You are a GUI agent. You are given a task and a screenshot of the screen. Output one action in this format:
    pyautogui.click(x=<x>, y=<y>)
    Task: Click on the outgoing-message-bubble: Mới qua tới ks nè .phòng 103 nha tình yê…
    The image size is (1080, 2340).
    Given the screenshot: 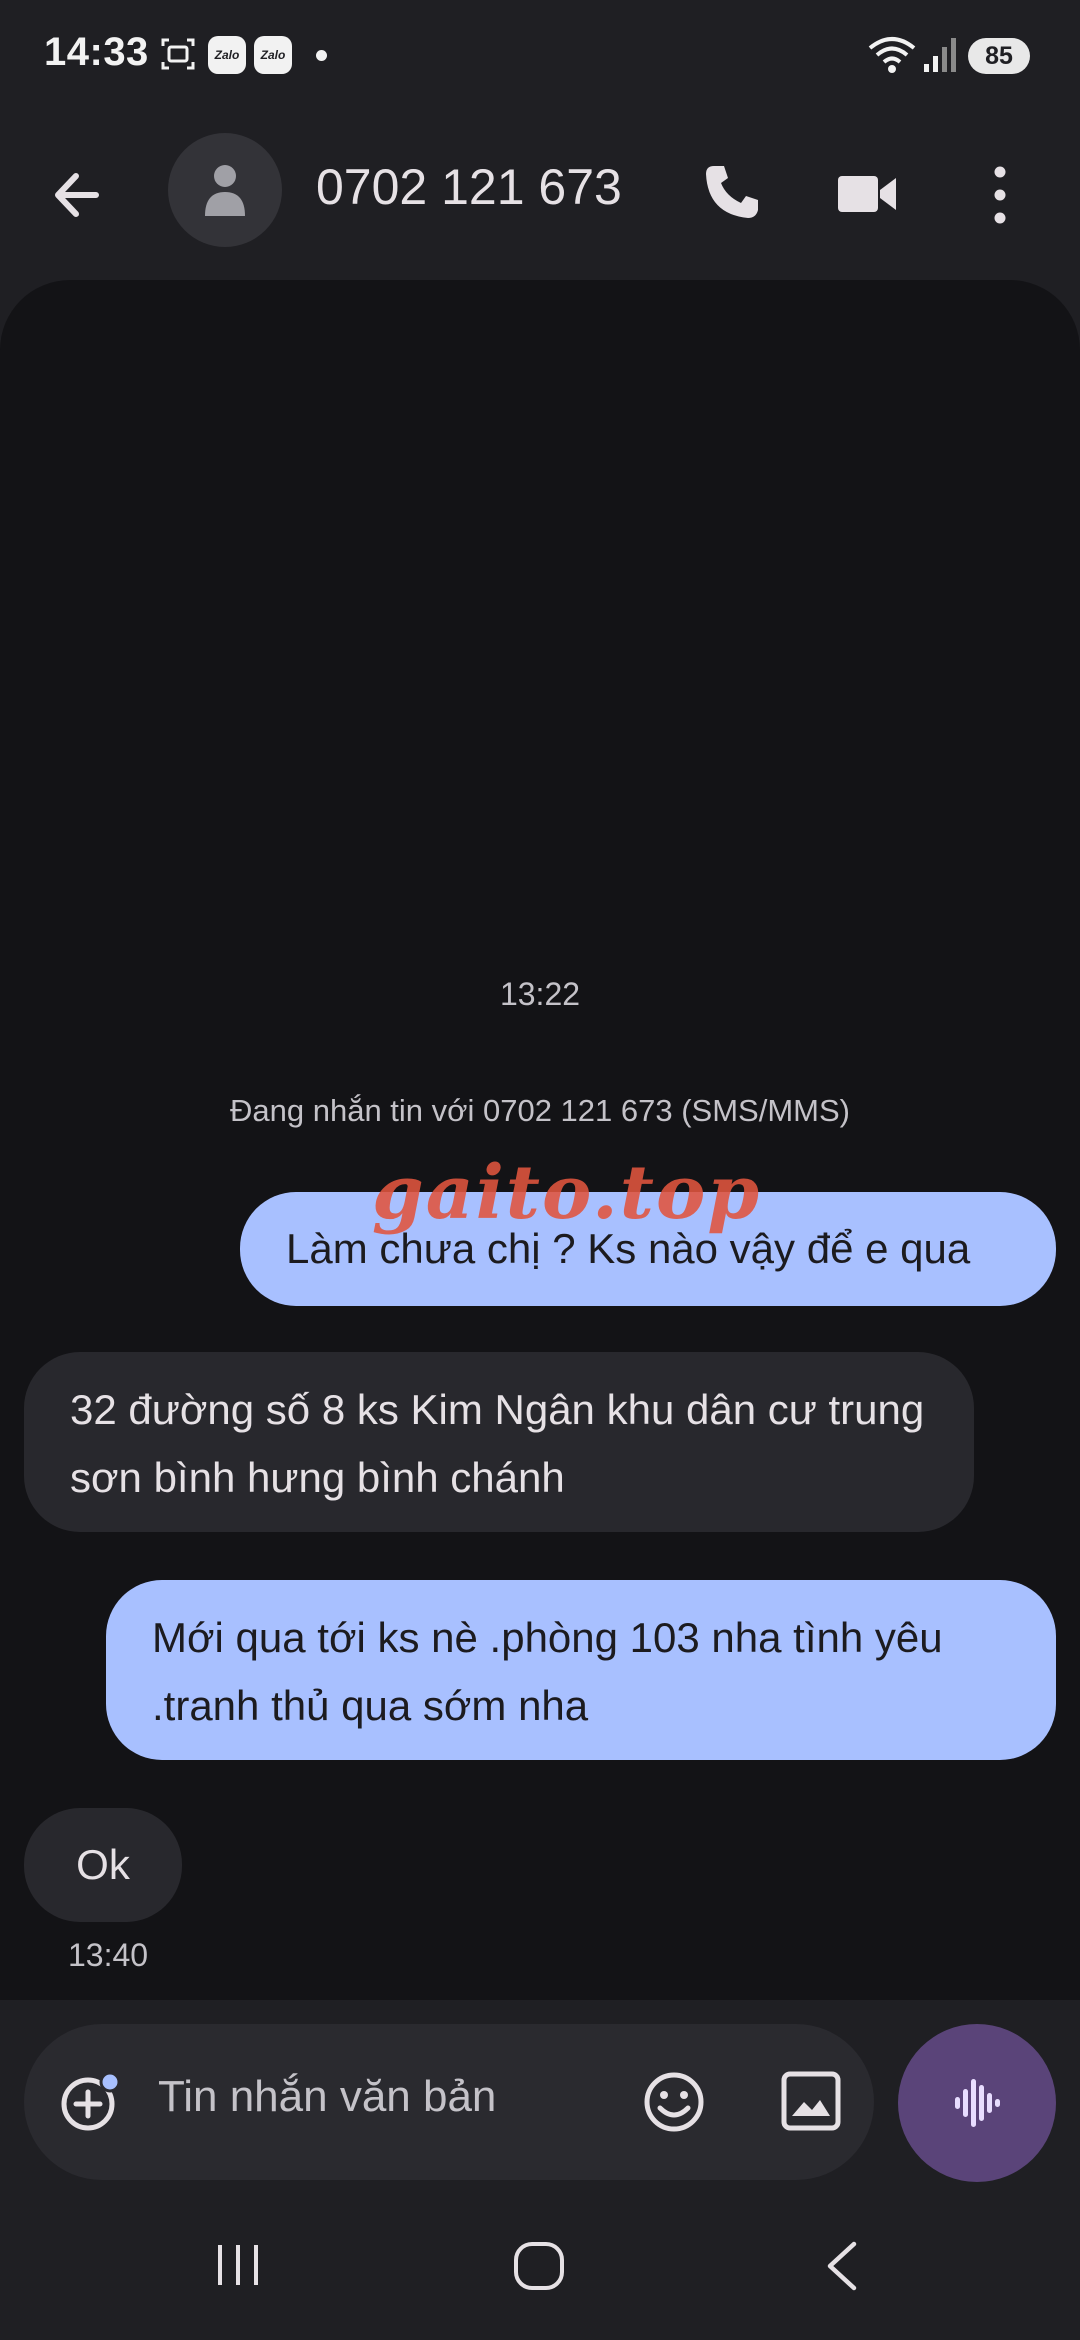 What is the action you would take?
    pyautogui.click(x=581, y=1670)
    